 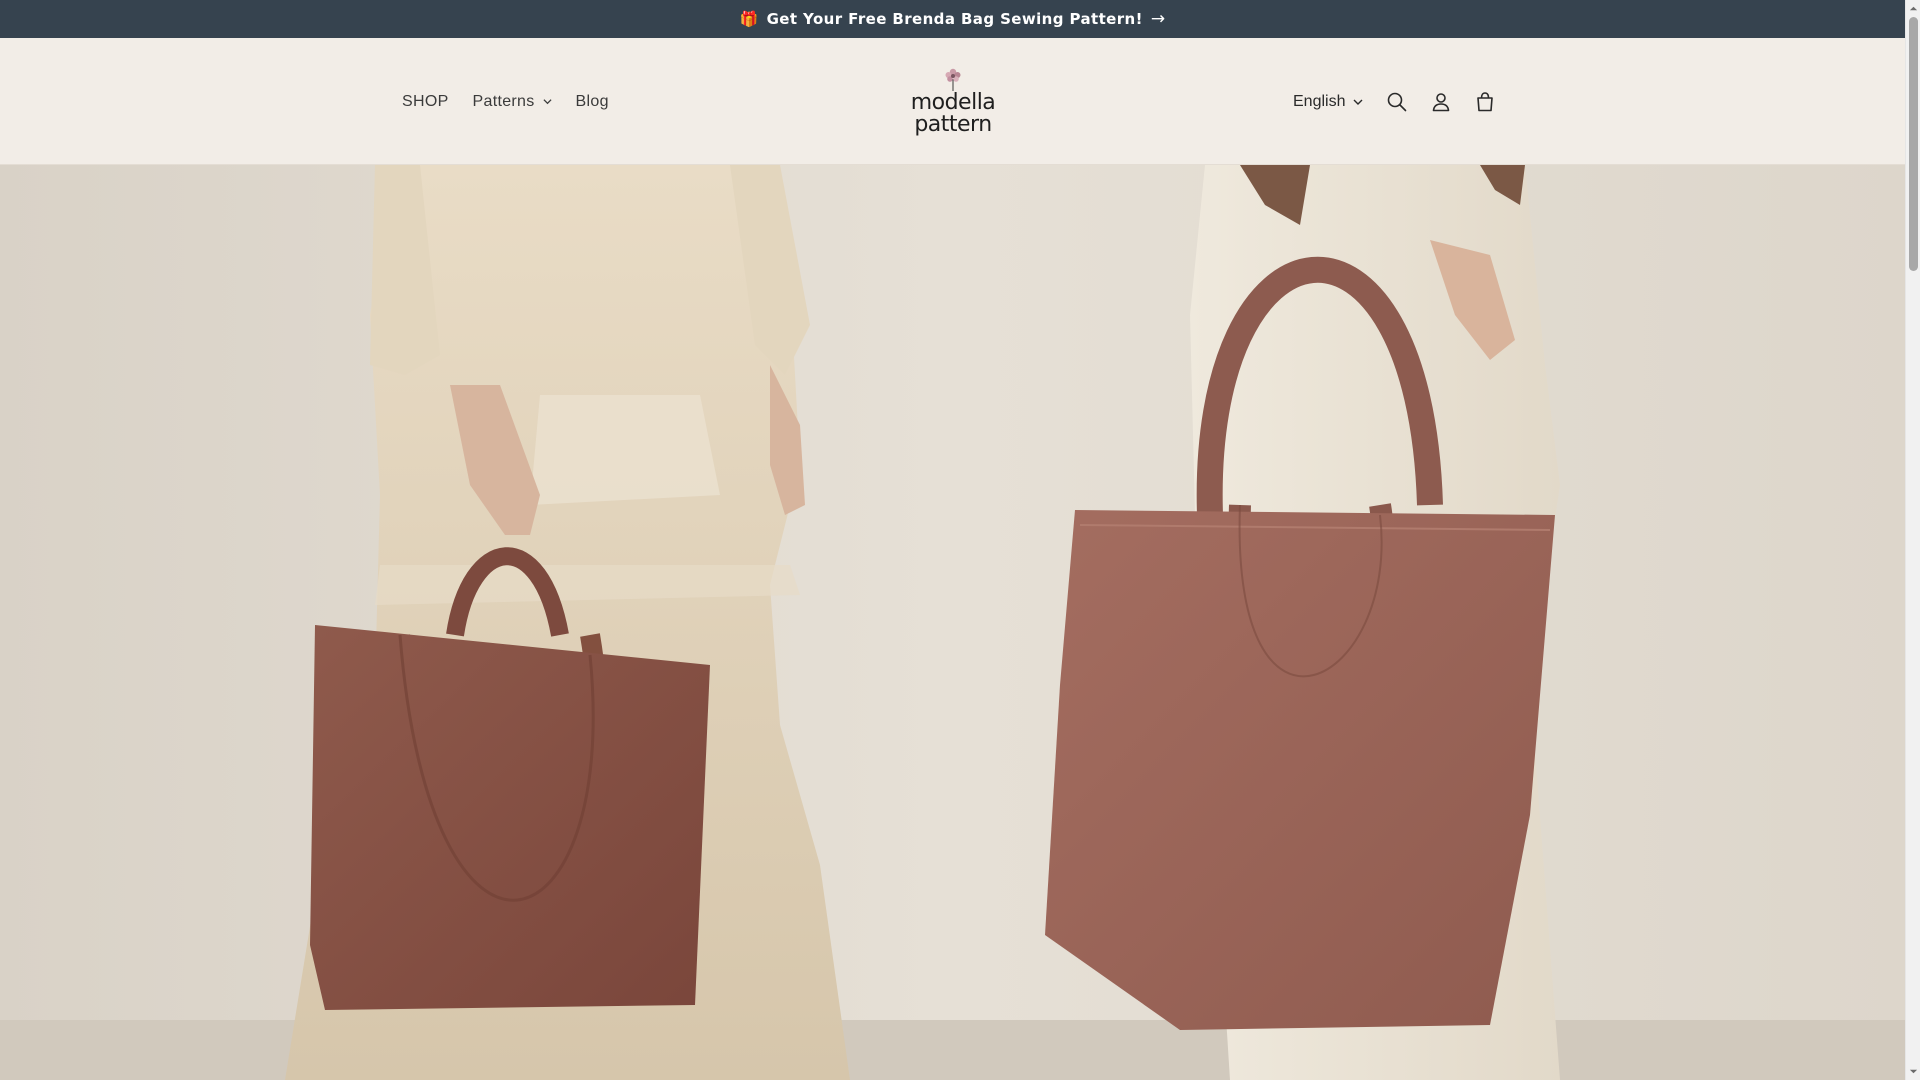 What do you see at coordinates (953, 124) in the screenshot?
I see `logo-text-line2: pattern` at bounding box center [953, 124].